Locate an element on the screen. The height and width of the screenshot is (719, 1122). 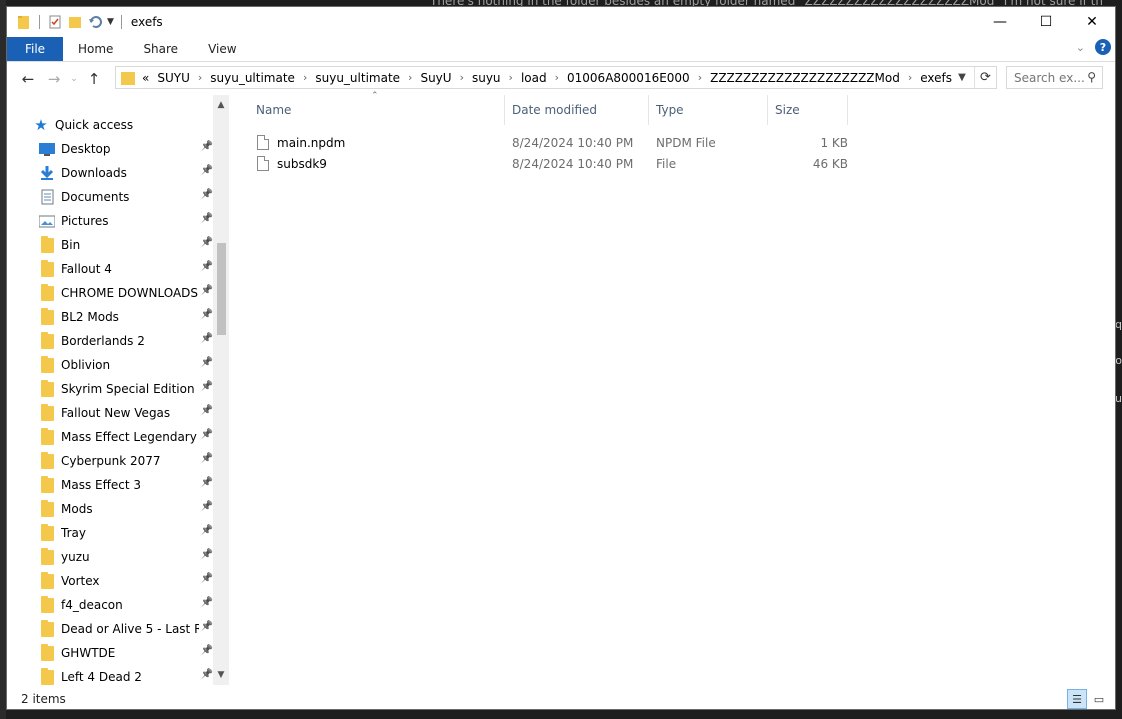
nav-item: Borderlands 2 📌 is located at coordinates (110, 341).